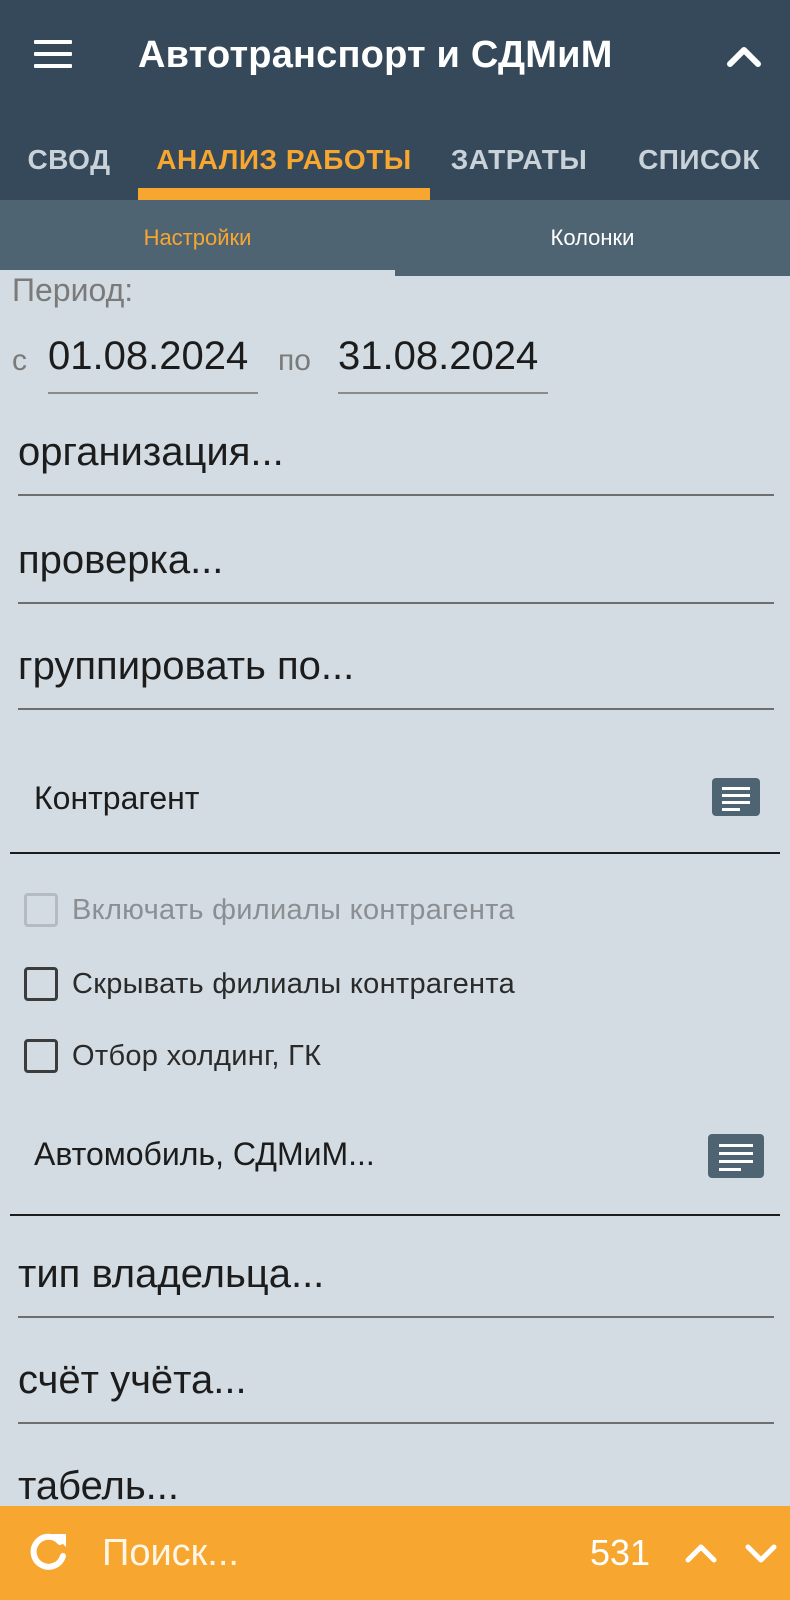 This screenshot has height=1600, width=790. I want to click on sub-tabs: Настройки Колонки, so click(395, 238).